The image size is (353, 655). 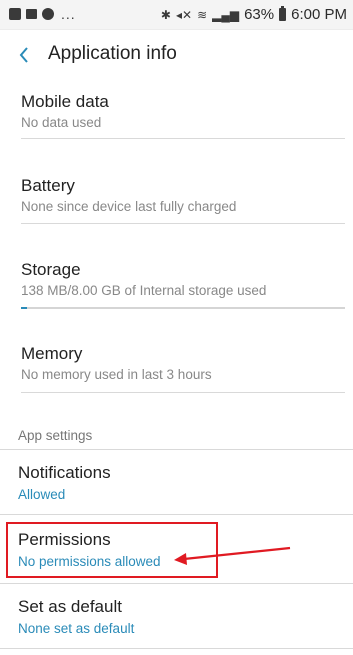 What do you see at coordinates (232, 555) in the screenshot?
I see `annotation-arrow-icon` at bounding box center [232, 555].